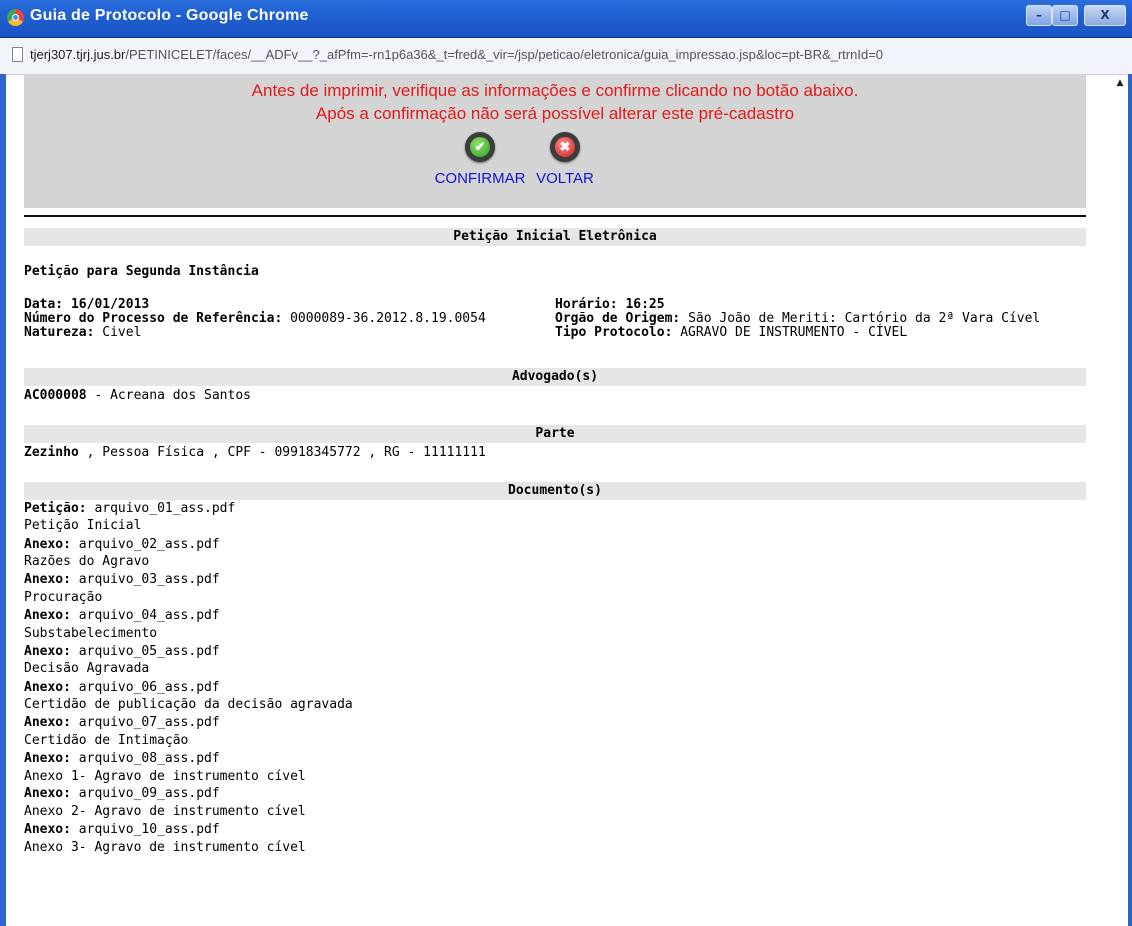 The image size is (1132, 926). Describe the element at coordinates (480, 147) in the screenshot. I see `check-icon: ✔` at that location.